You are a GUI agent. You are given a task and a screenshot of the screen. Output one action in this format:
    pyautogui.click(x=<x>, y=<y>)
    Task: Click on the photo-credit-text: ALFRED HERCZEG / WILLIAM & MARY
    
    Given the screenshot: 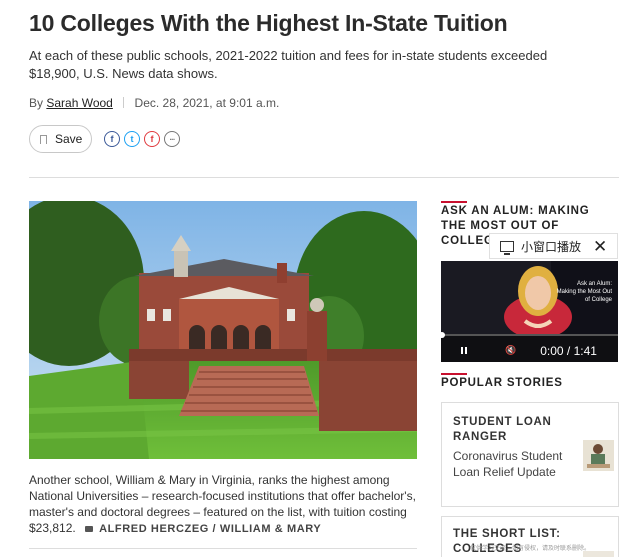 What is the action you would take?
    pyautogui.click(x=210, y=529)
    